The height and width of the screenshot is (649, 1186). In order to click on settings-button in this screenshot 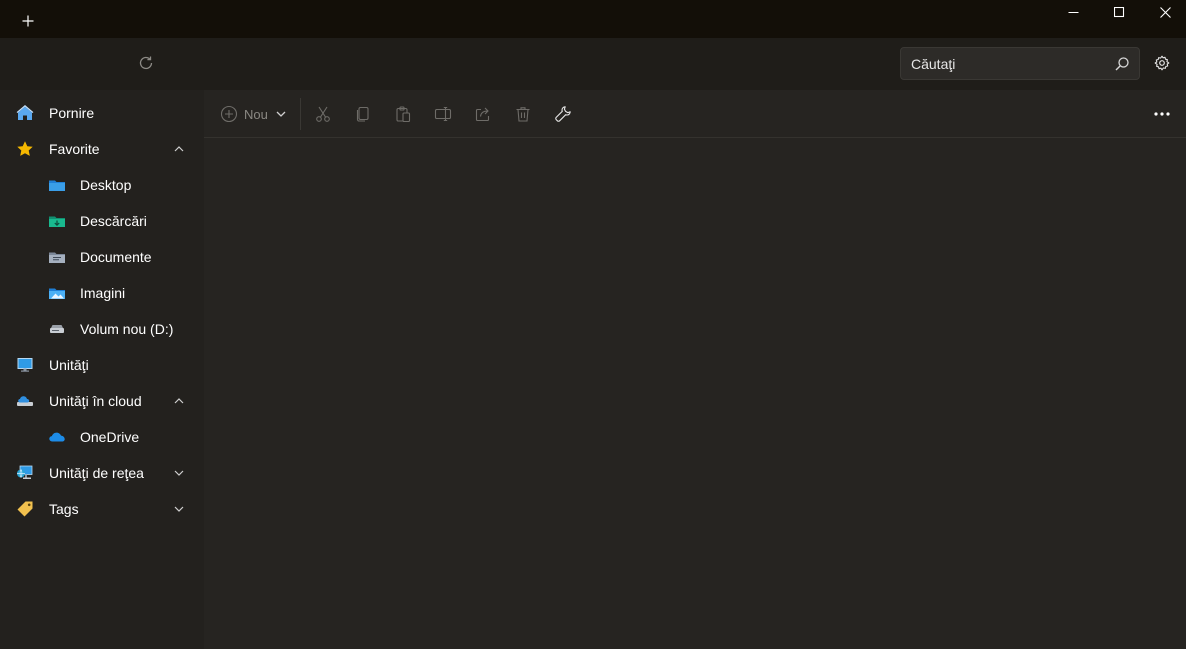, I will do `click(1162, 63)`.